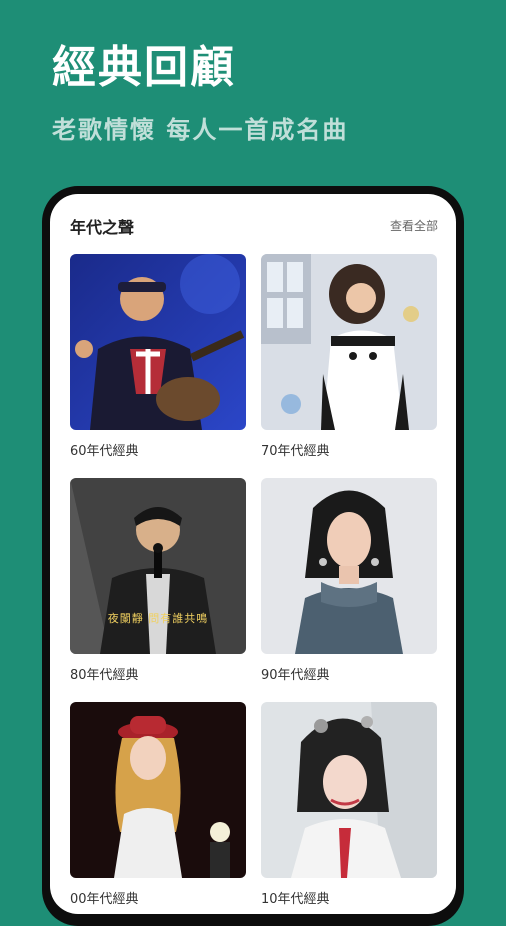  Describe the element at coordinates (349, 342) in the screenshot. I see `cover-image-70s` at that location.